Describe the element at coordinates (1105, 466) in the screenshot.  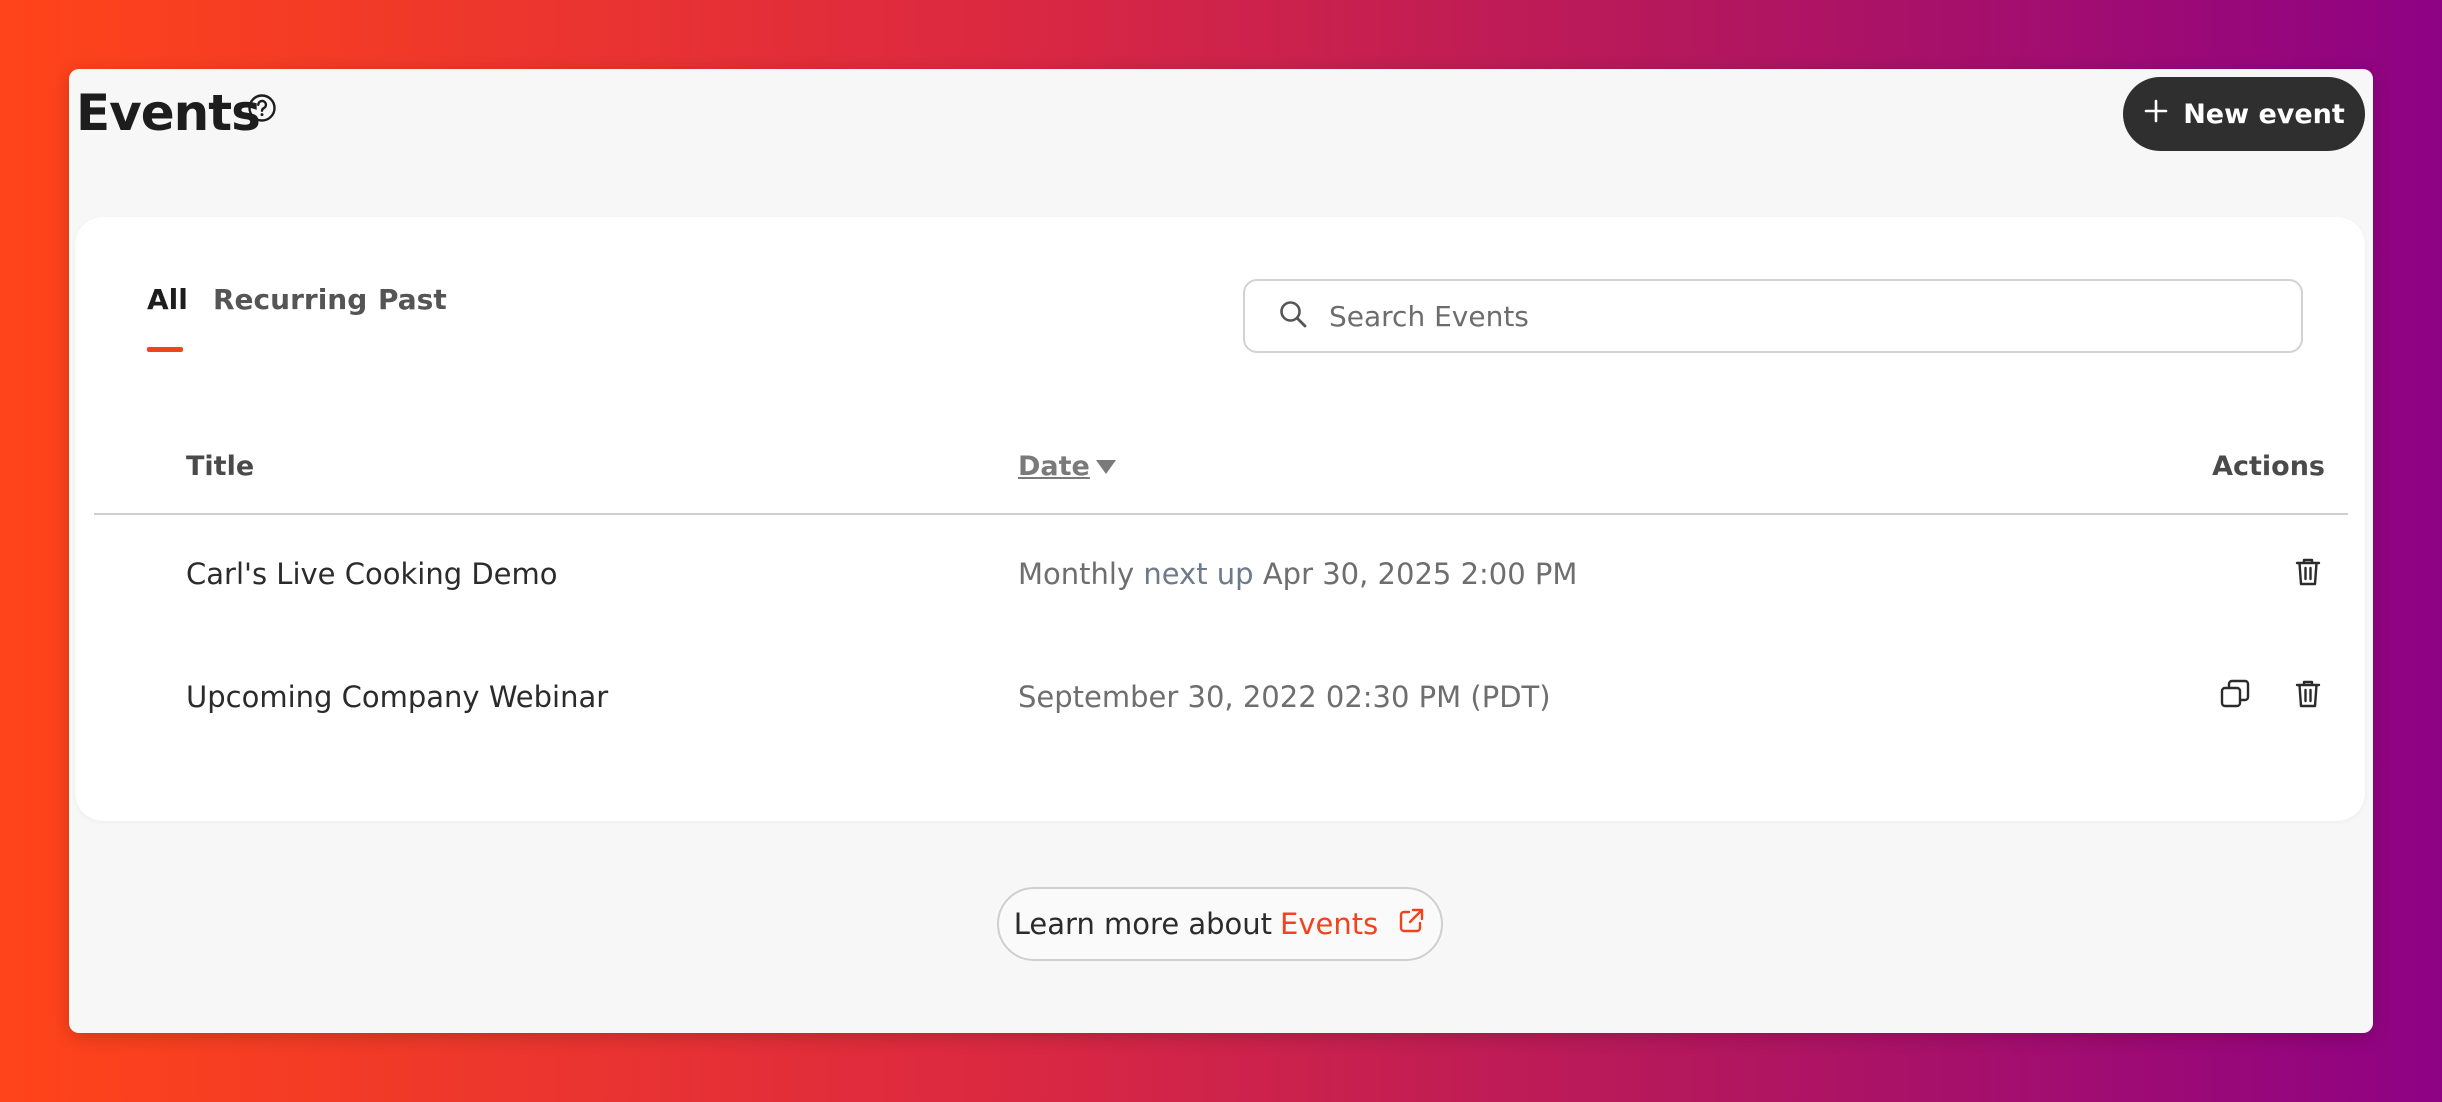
I see `sort-descending-icon` at that location.